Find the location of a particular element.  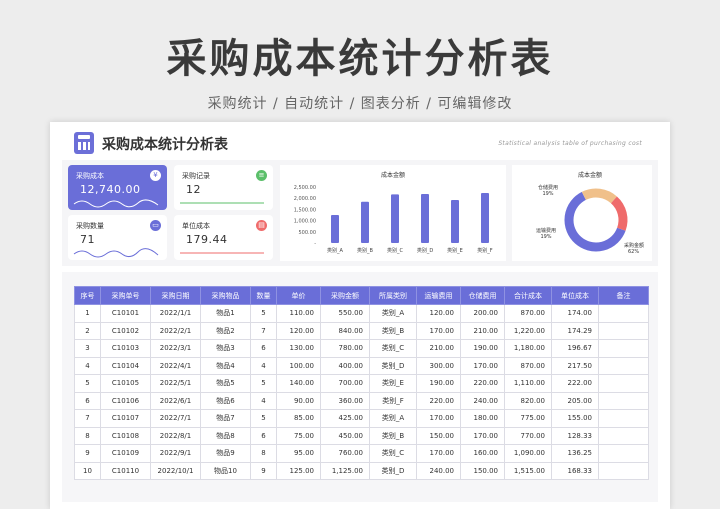

table-cell: 2022/8/1 is located at coordinates (175, 435).